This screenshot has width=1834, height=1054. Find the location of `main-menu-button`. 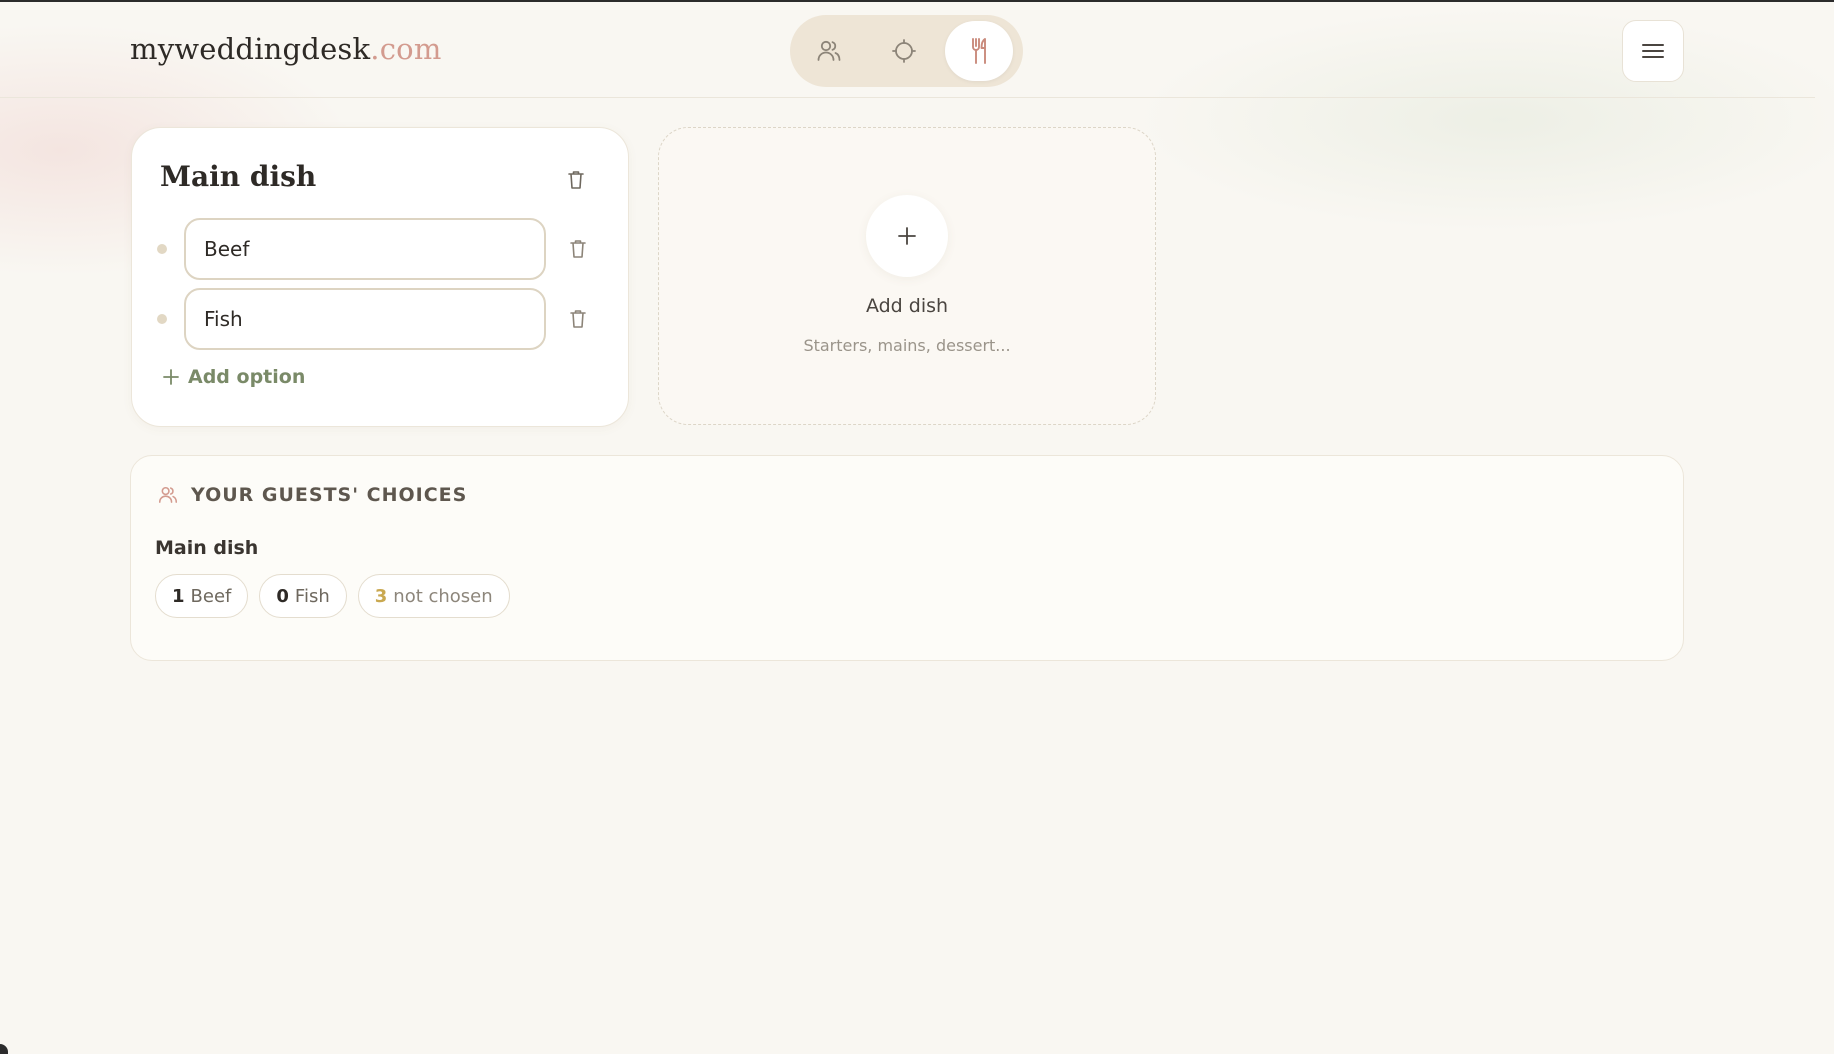

main-menu-button is located at coordinates (1653, 51).